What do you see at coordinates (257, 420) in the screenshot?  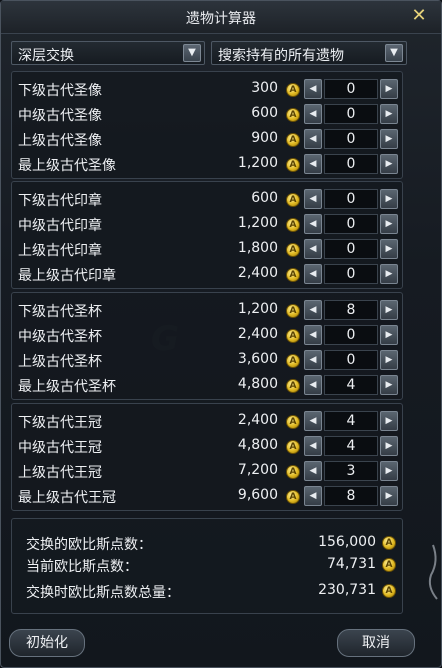 I see `relic-price: 2,400` at bounding box center [257, 420].